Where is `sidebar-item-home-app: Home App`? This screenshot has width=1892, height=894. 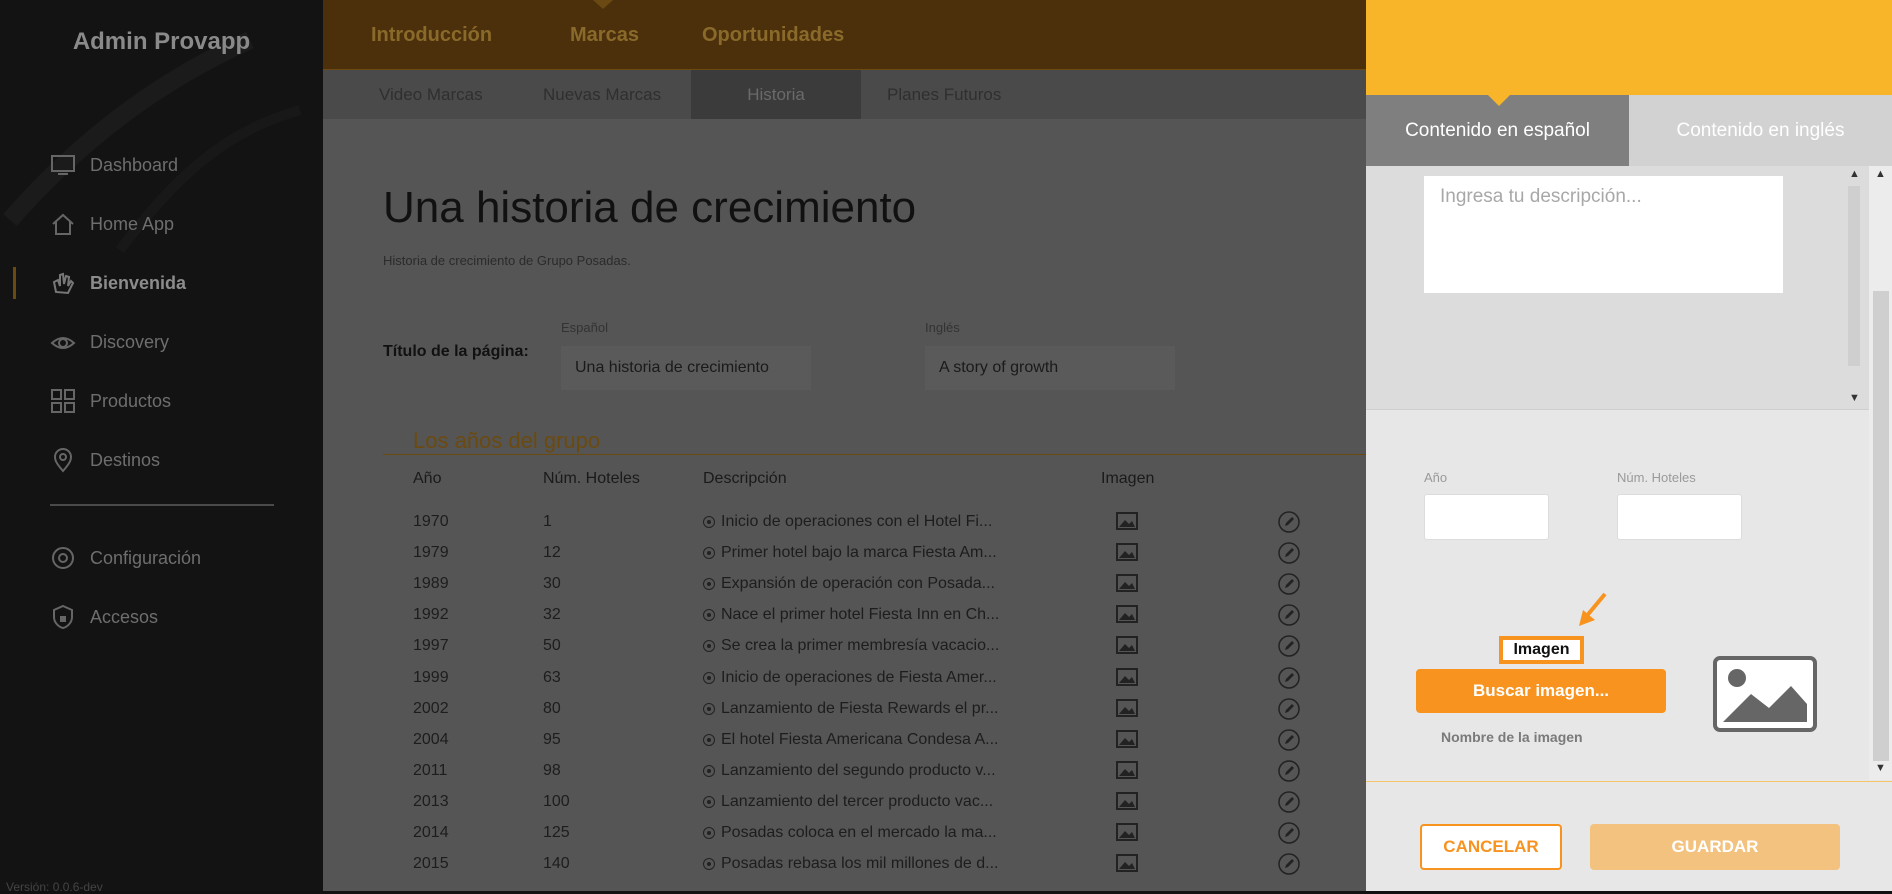
sidebar-item-home-app: Home App is located at coordinates (112, 224).